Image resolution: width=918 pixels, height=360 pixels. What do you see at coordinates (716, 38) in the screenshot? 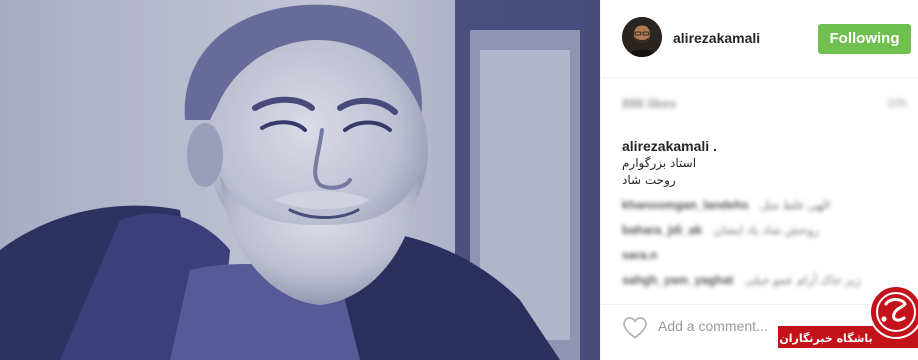
I see `header-username: alirezakamali` at bounding box center [716, 38].